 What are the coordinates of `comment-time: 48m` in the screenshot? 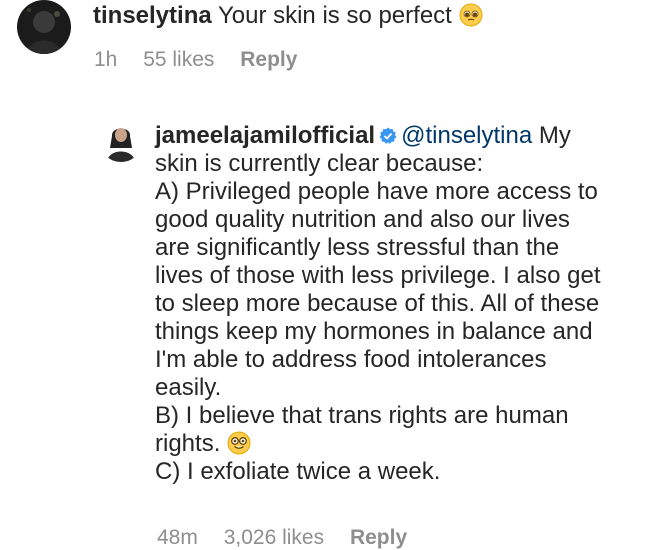 It's located at (177, 537).